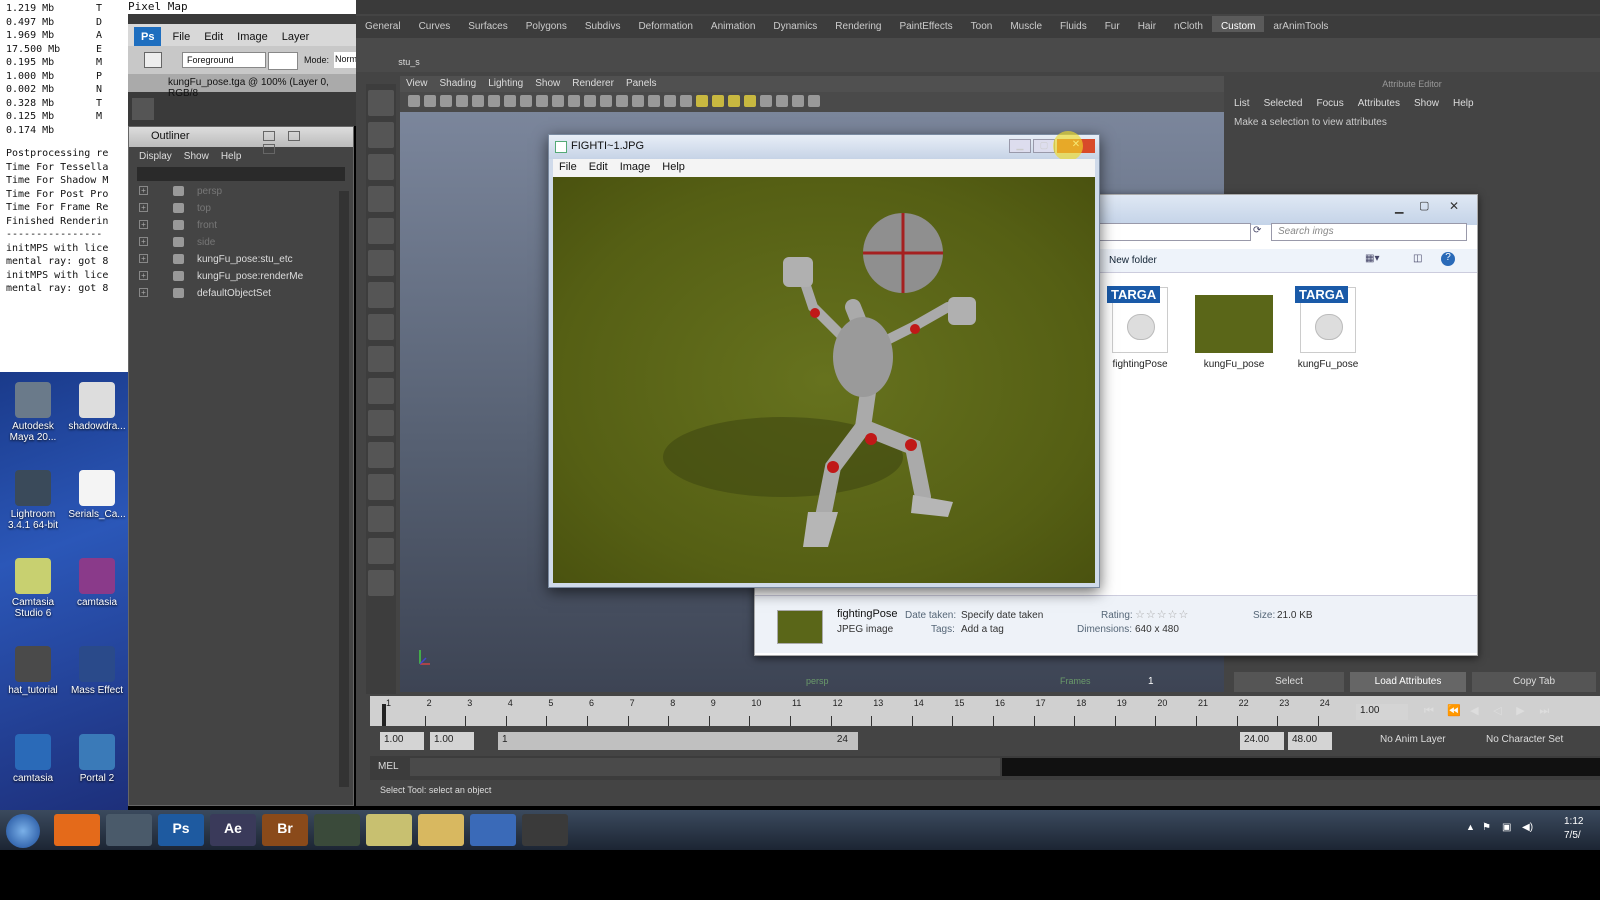 The height and width of the screenshot is (900, 1600). Describe the element at coordinates (344, 489) in the screenshot. I see `outliner-scrollbar` at that location.